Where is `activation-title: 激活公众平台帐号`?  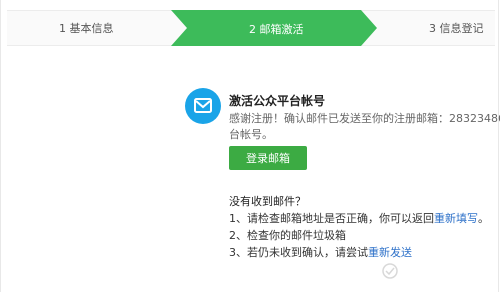 activation-title: 激活公众平台帐号 is located at coordinates (277, 101).